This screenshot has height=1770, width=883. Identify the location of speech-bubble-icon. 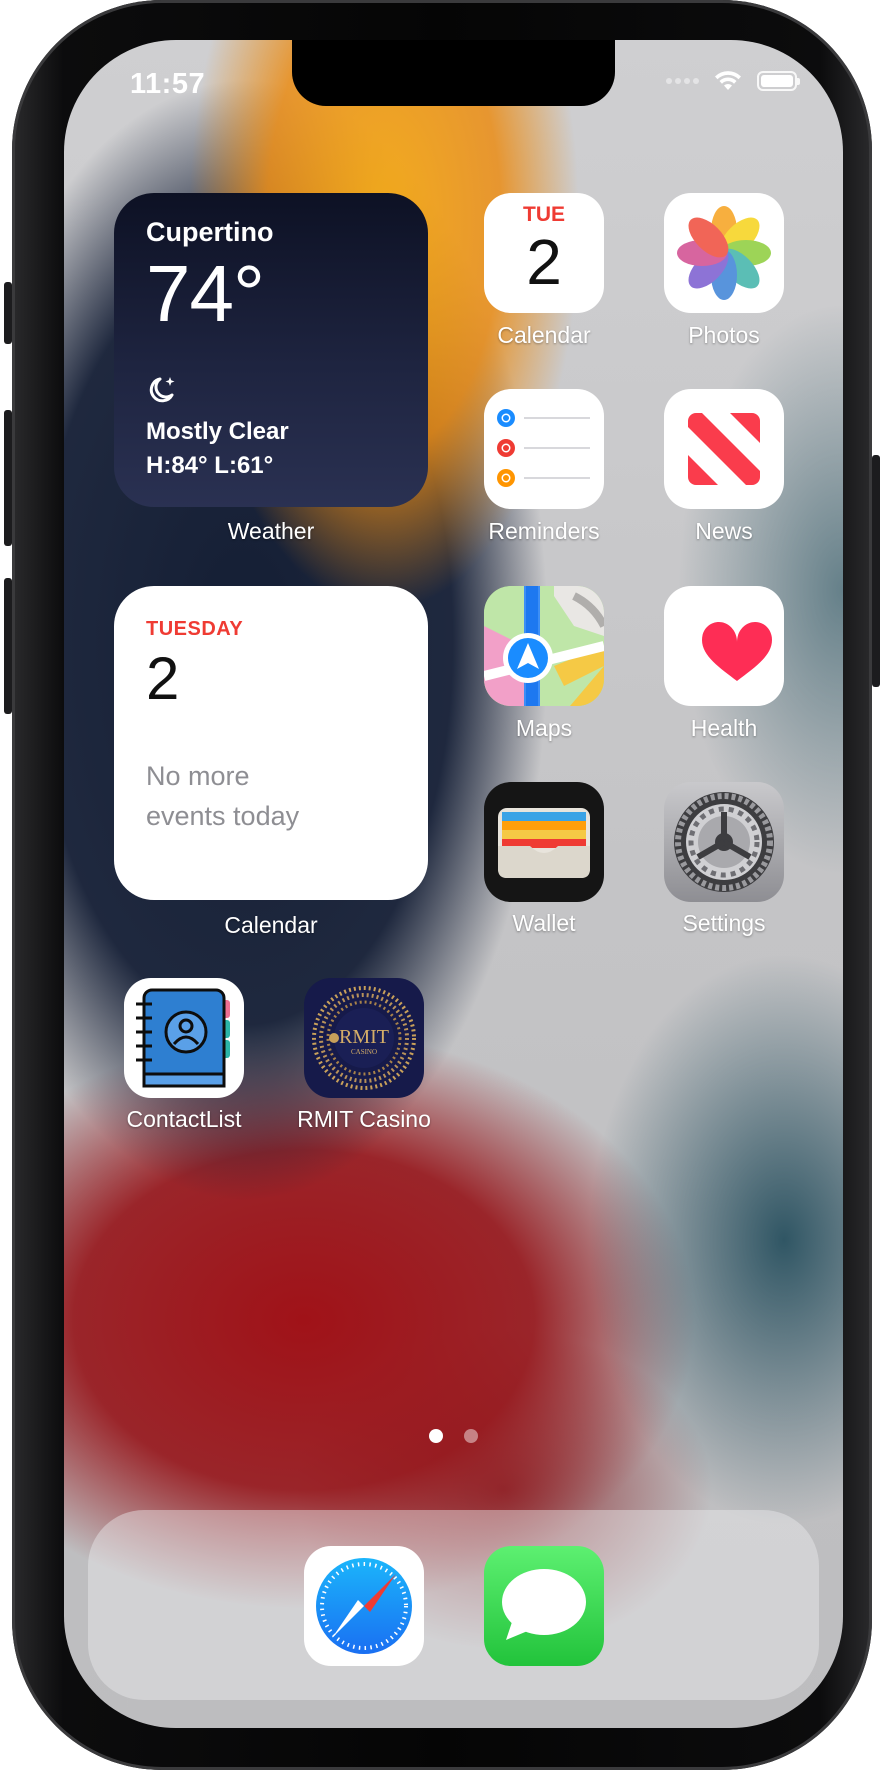
(544, 1604).